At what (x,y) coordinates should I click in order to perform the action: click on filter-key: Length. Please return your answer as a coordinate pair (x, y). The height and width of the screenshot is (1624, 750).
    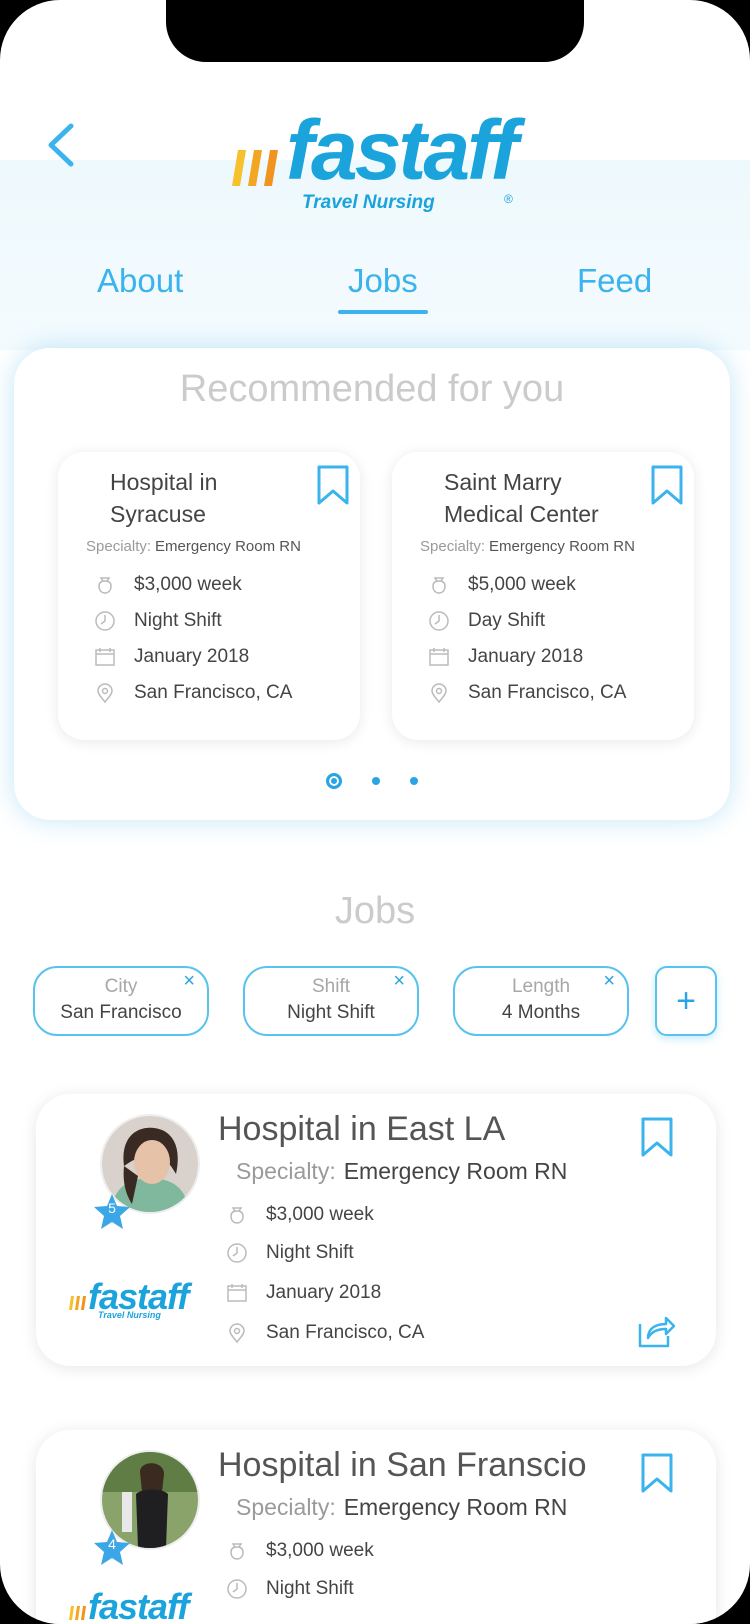
    Looking at the image, I should click on (541, 986).